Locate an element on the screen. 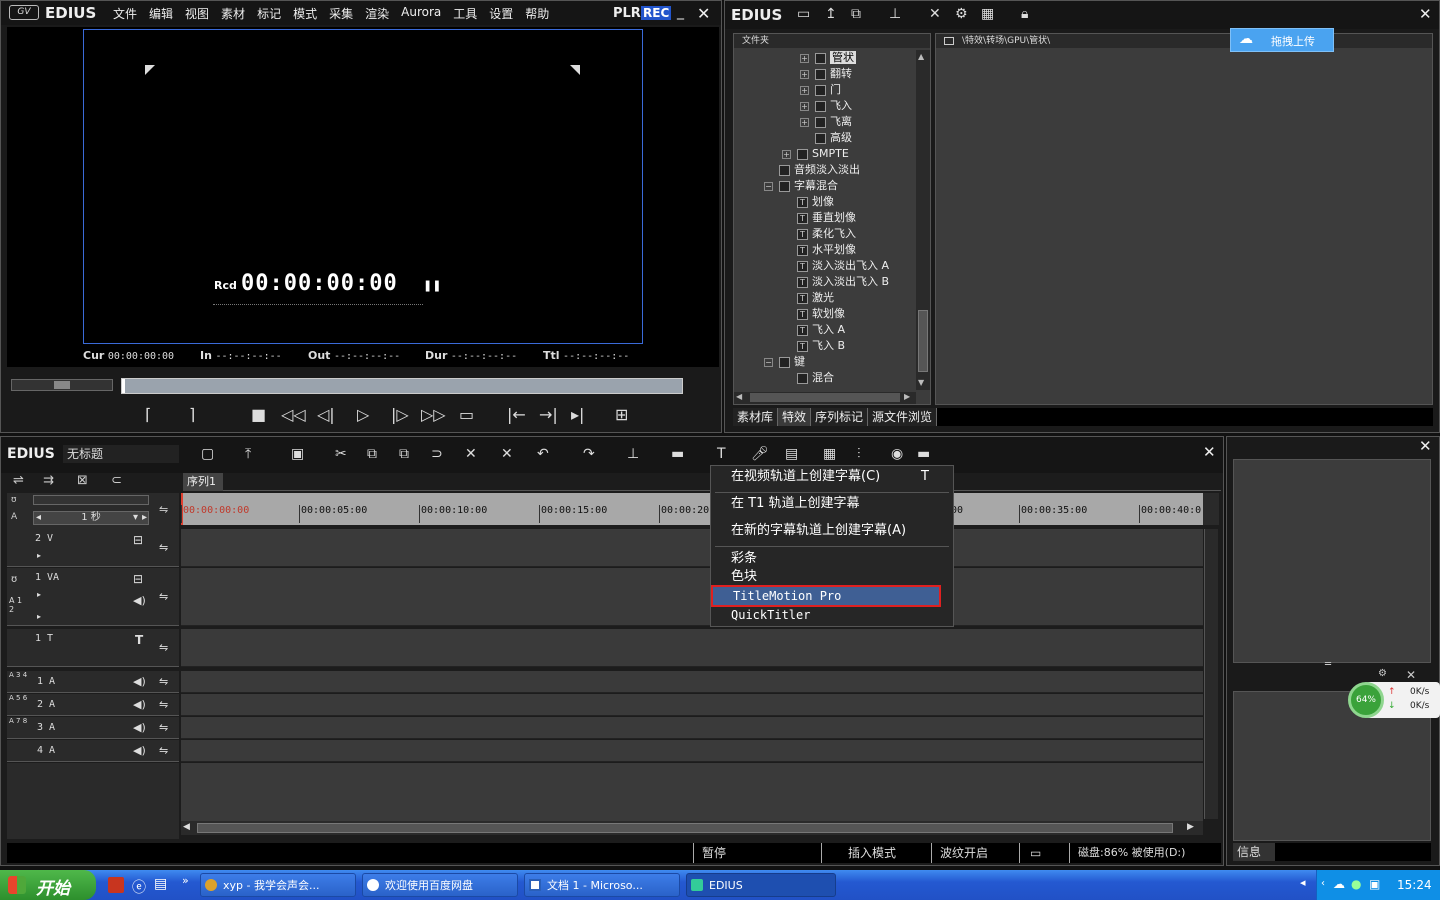  context-menu-item: TitleMotion Pro is located at coordinates (826, 596).